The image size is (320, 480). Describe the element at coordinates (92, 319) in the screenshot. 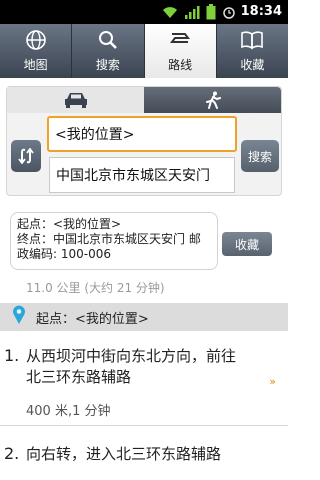

I see `start-point-label: 起点：<我的位置>` at that location.